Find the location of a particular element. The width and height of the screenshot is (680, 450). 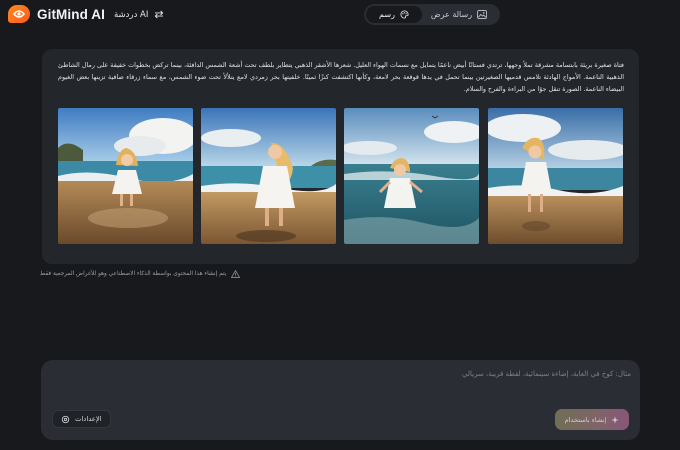

warning-icon is located at coordinates (236, 274).